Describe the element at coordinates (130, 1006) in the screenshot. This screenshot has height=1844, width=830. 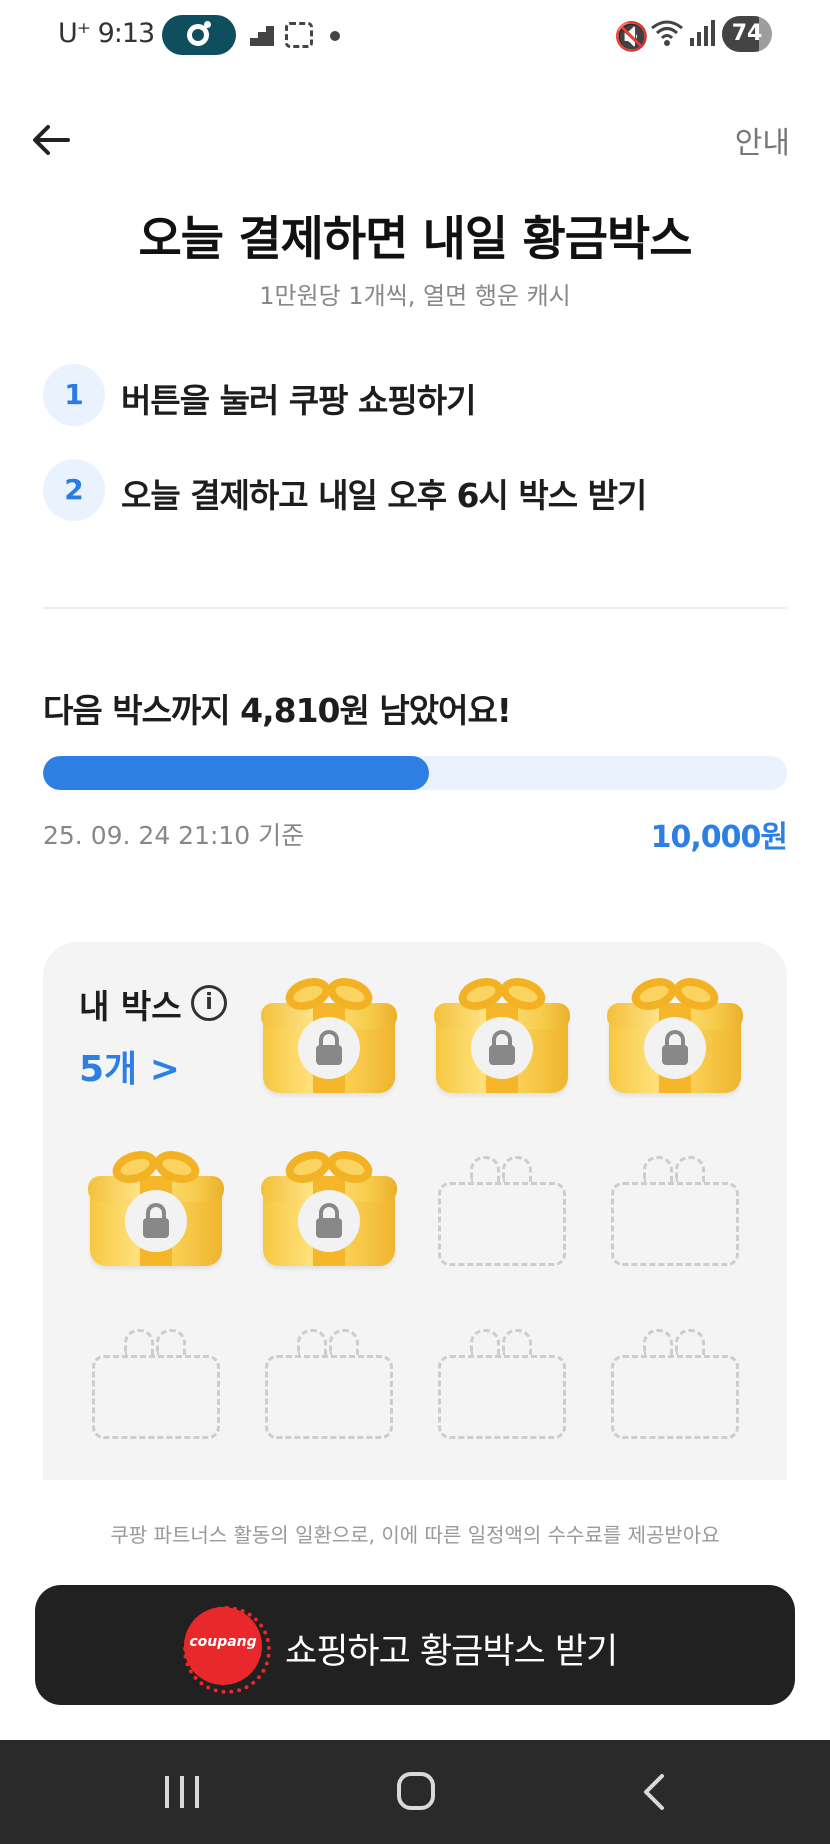
I see `my-boxes-title: 내 박스` at that location.